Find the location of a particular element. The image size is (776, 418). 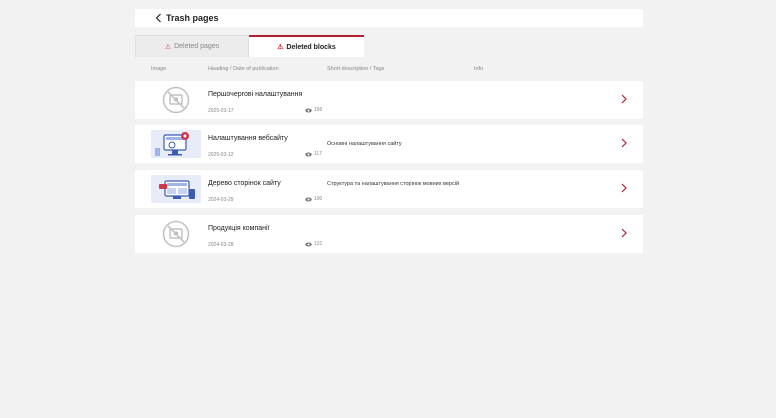

row-description: Основні налаштування сайту is located at coordinates (364, 144).